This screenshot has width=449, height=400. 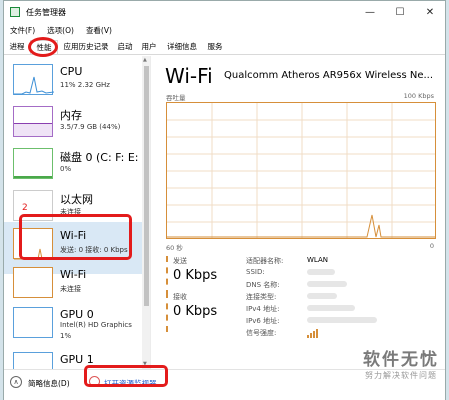 What do you see at coordinates (180, 261) in the screenshot?
I see `send-label: 发送` at bounding box center [180, 261].